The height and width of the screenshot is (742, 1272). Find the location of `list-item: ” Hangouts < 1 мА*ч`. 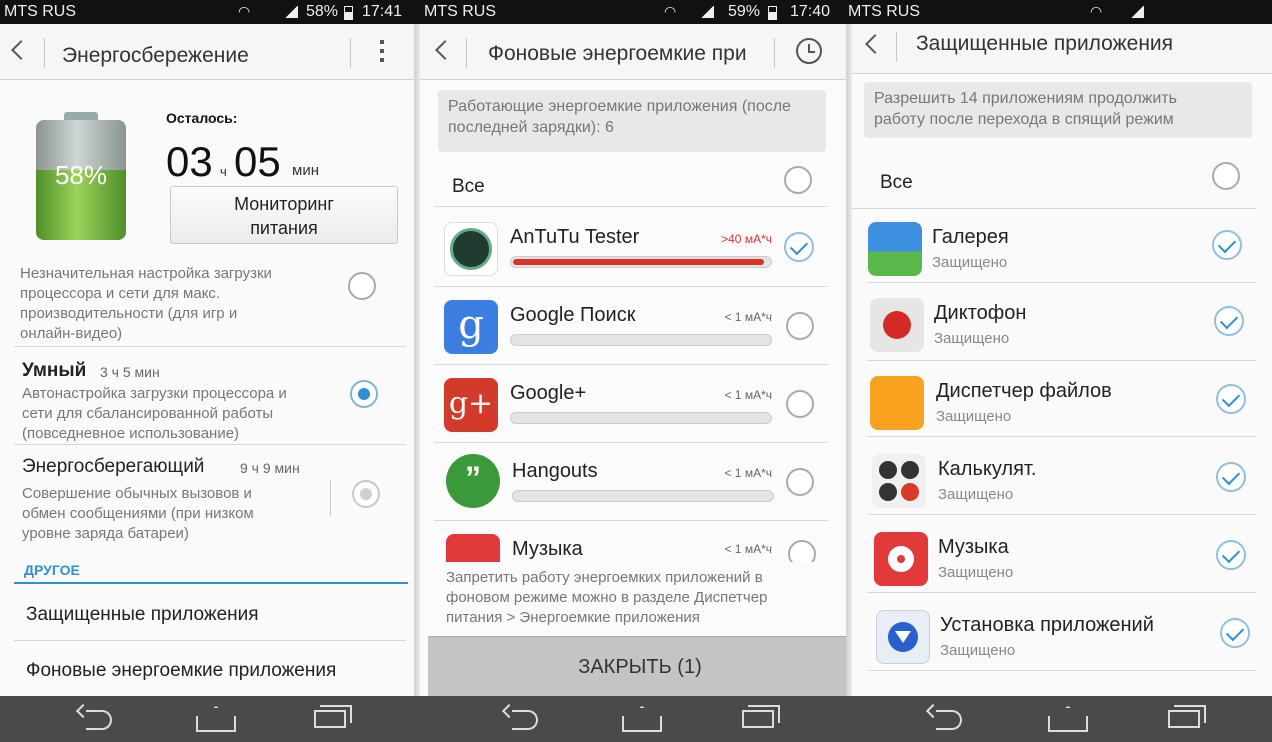

list-item: ” Hangouts < 1 мА*ч is located at coordinates (636, 482).